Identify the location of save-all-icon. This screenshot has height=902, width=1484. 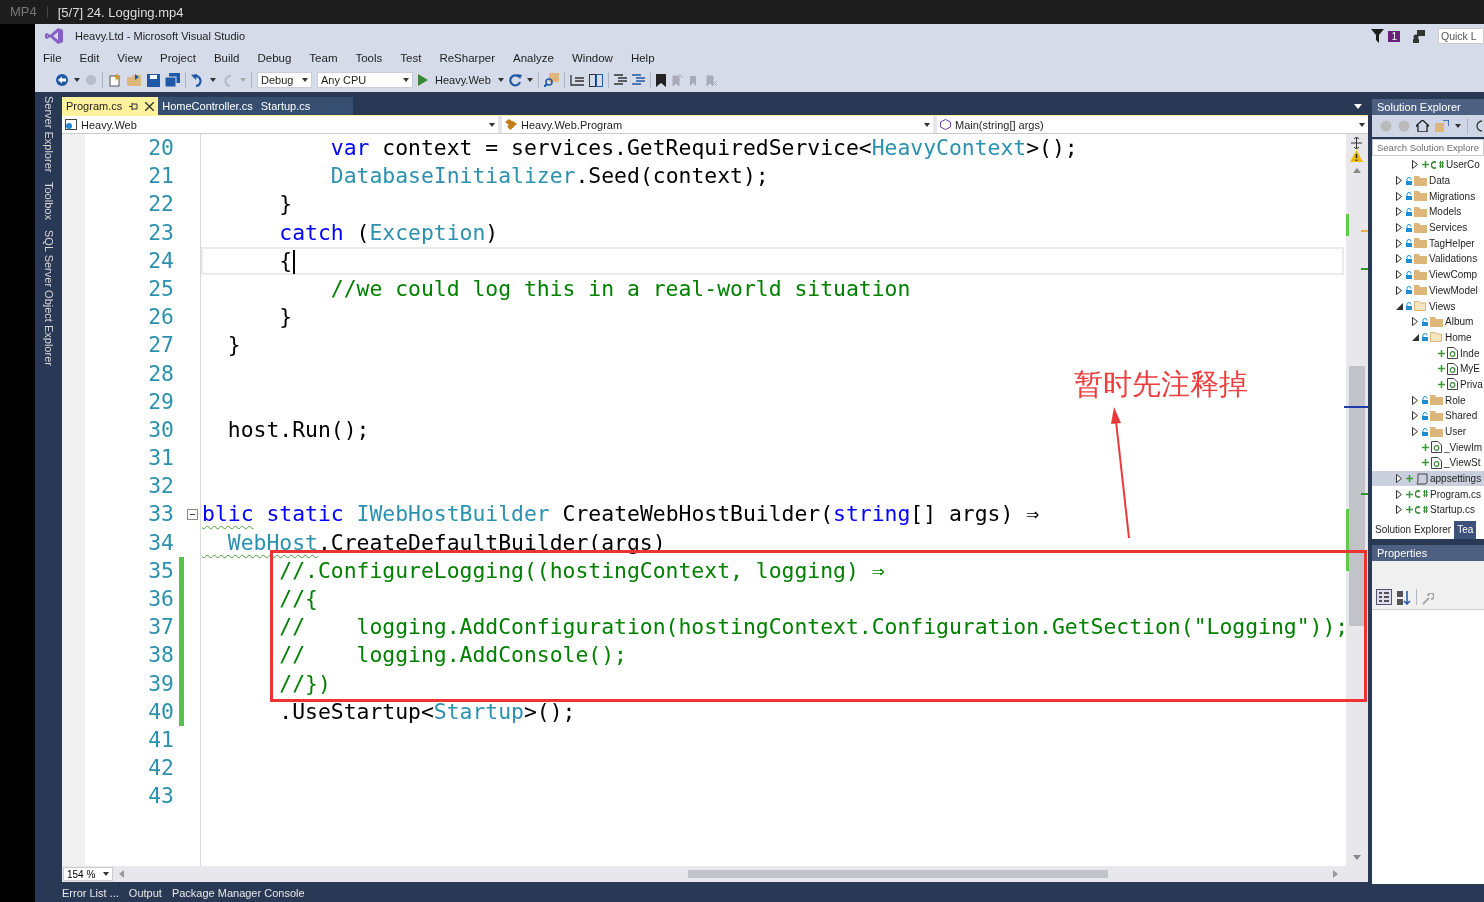
(172, 80).